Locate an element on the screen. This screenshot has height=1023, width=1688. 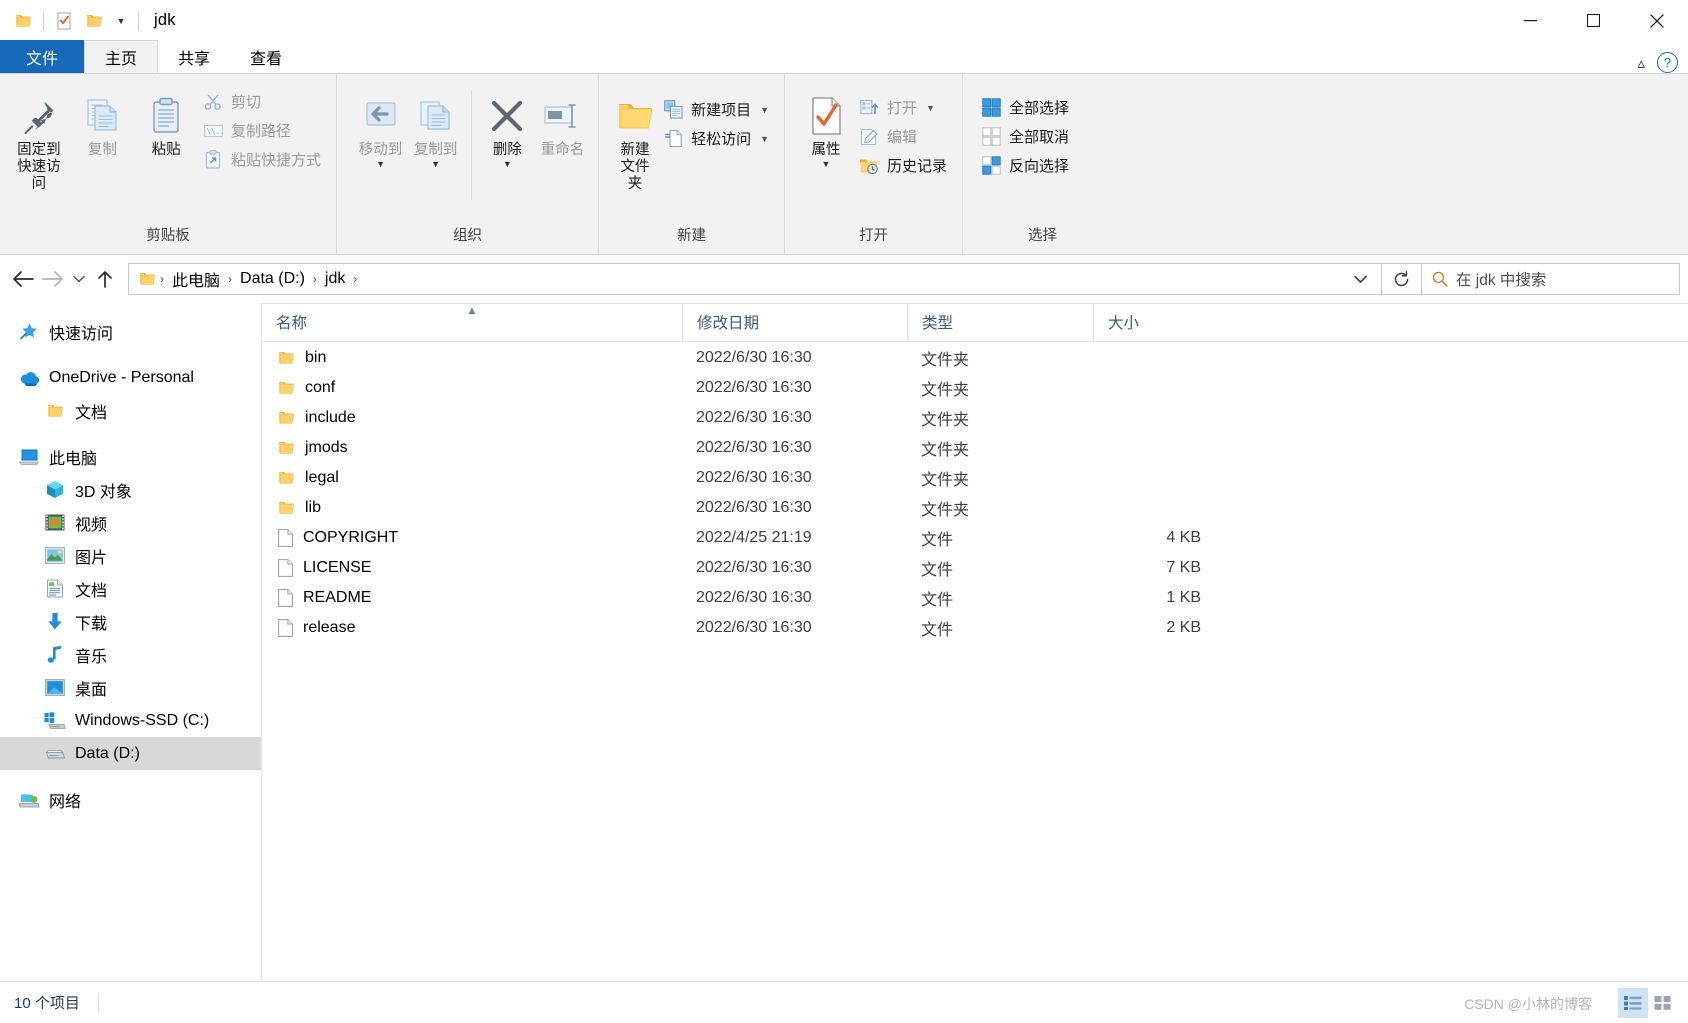
history-button: 历史记录 is located at coordinates (904, 165).